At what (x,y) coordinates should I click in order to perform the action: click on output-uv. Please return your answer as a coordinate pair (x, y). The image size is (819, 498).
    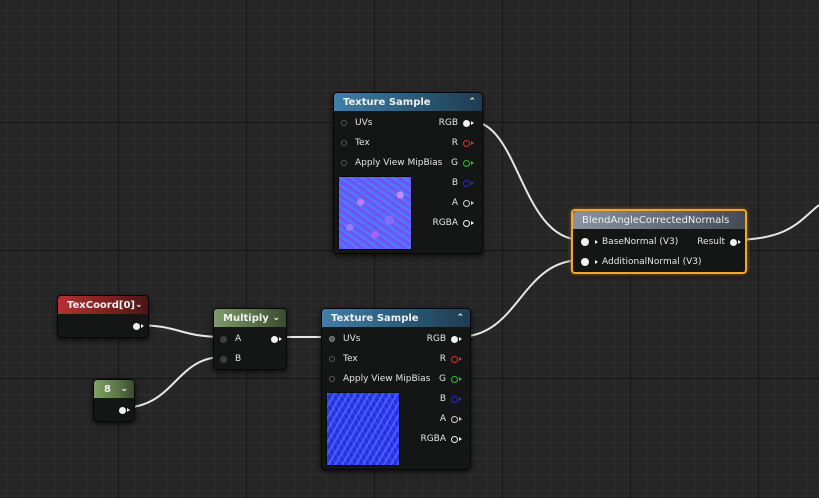
    Looking at the image, I should click on (136, 326).